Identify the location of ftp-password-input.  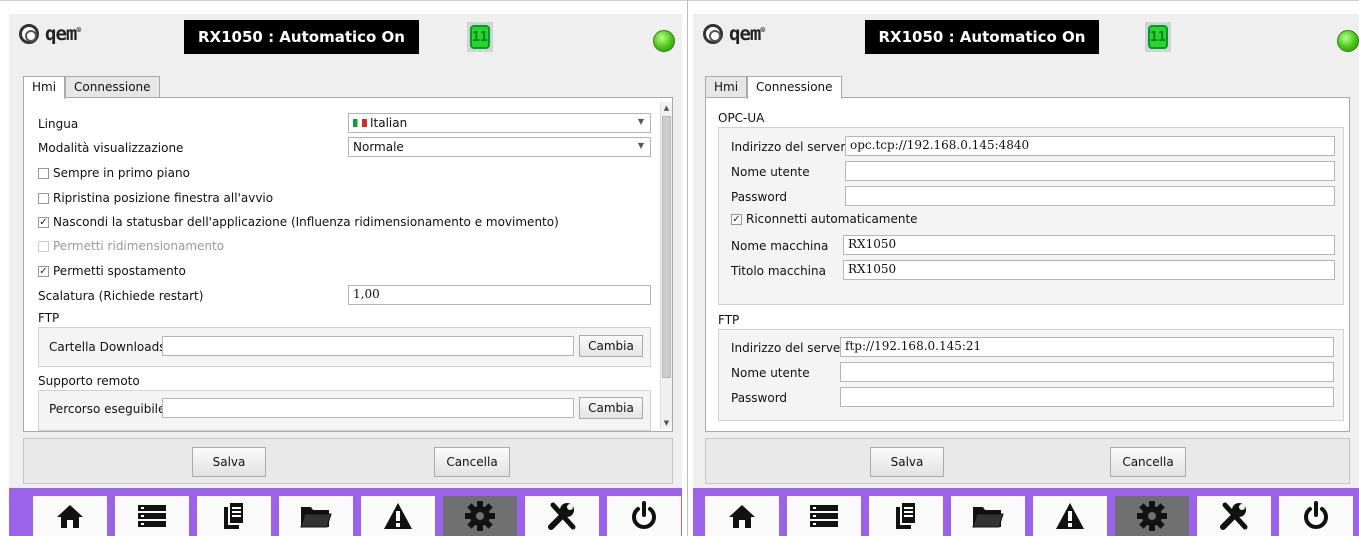
(1087, 397).